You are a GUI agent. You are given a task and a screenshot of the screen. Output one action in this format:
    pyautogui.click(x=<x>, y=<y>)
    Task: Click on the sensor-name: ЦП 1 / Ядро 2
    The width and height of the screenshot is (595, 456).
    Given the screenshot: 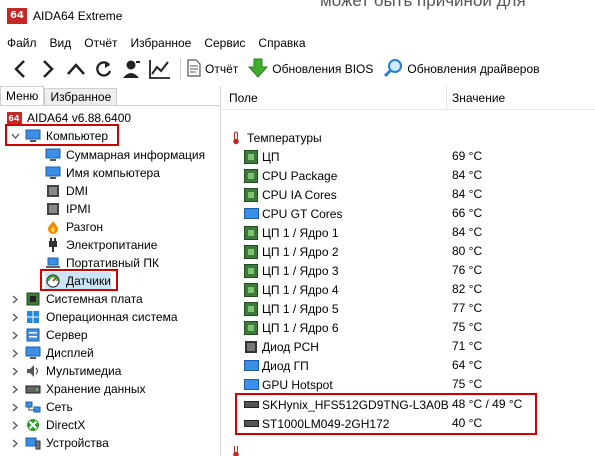 What is the action you would take?
    pyautogui.click(x=300, y=251)
    